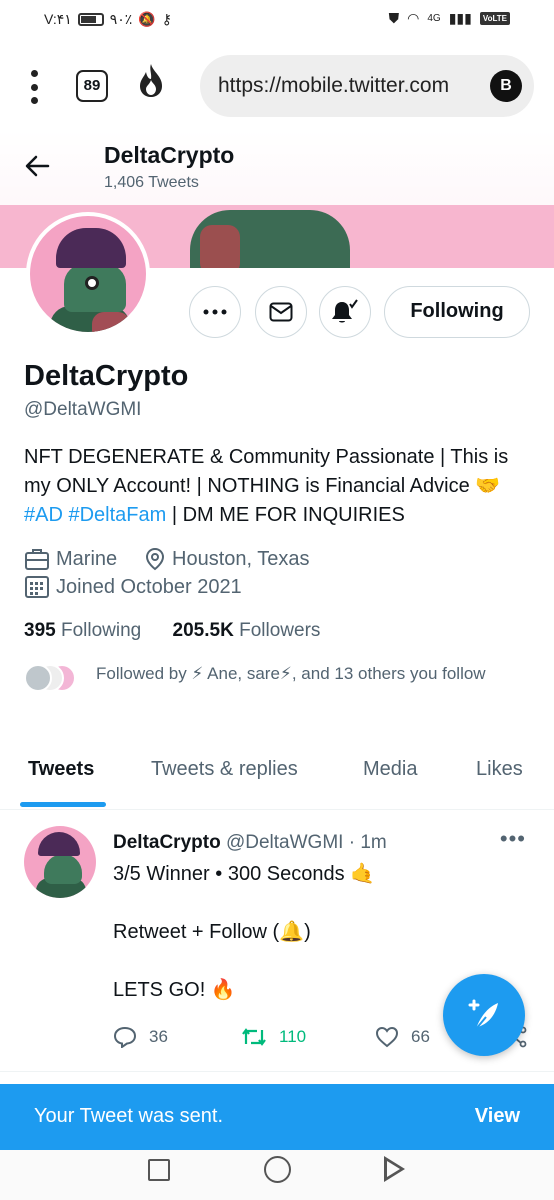 The width and height of the screenshot is (554, 1200). I want to click on tweet-meta: @DeltaWGMI · 1m, so click(306, 842).